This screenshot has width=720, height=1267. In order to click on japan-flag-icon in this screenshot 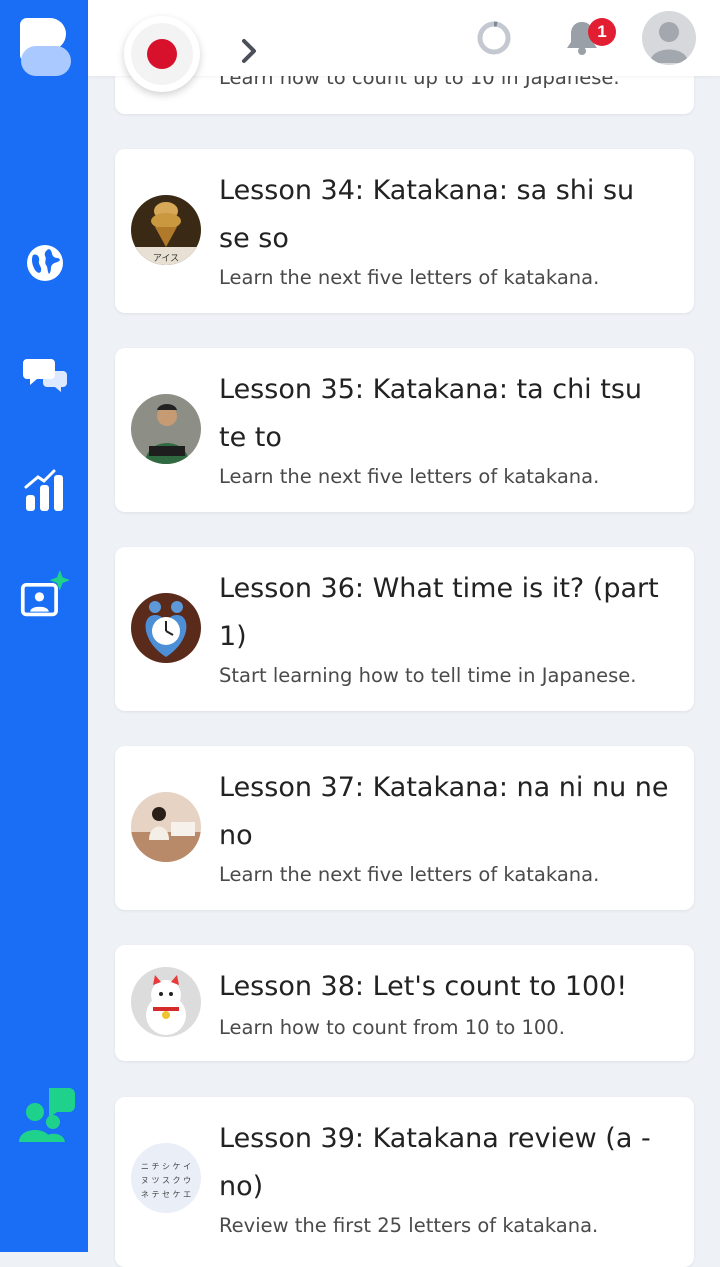, I will do `click(162, 54)`.